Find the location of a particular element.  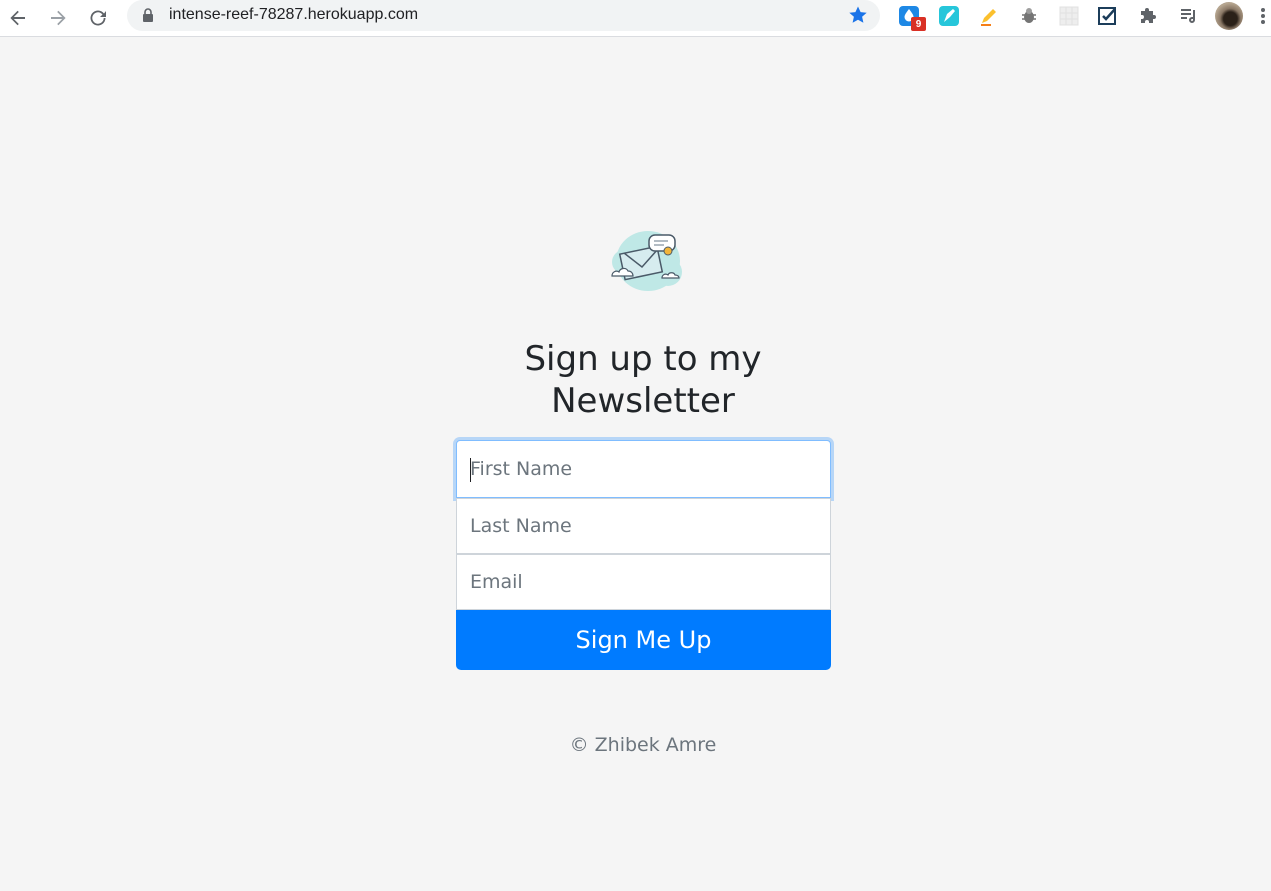

newsletter-envelope-icon is located at coordinates (646, 263).